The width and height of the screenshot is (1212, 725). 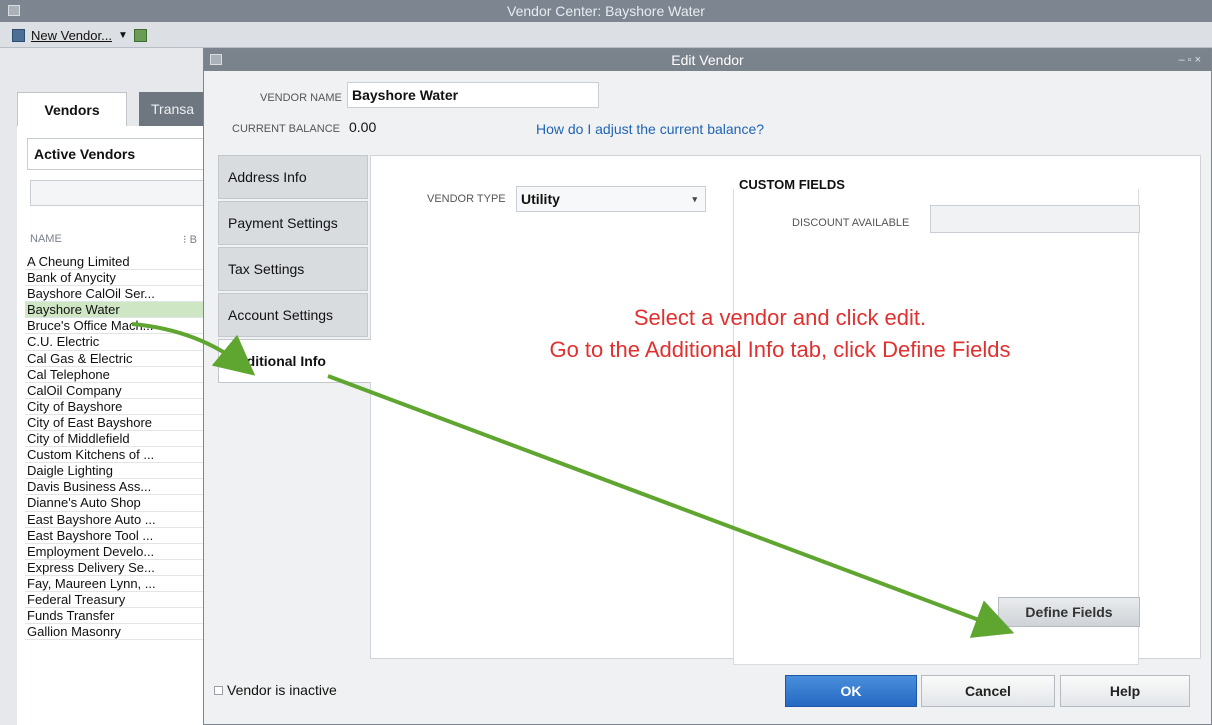 I want to click on vendor-list-item: A Cheung Limited, so click(x=115, y=262).